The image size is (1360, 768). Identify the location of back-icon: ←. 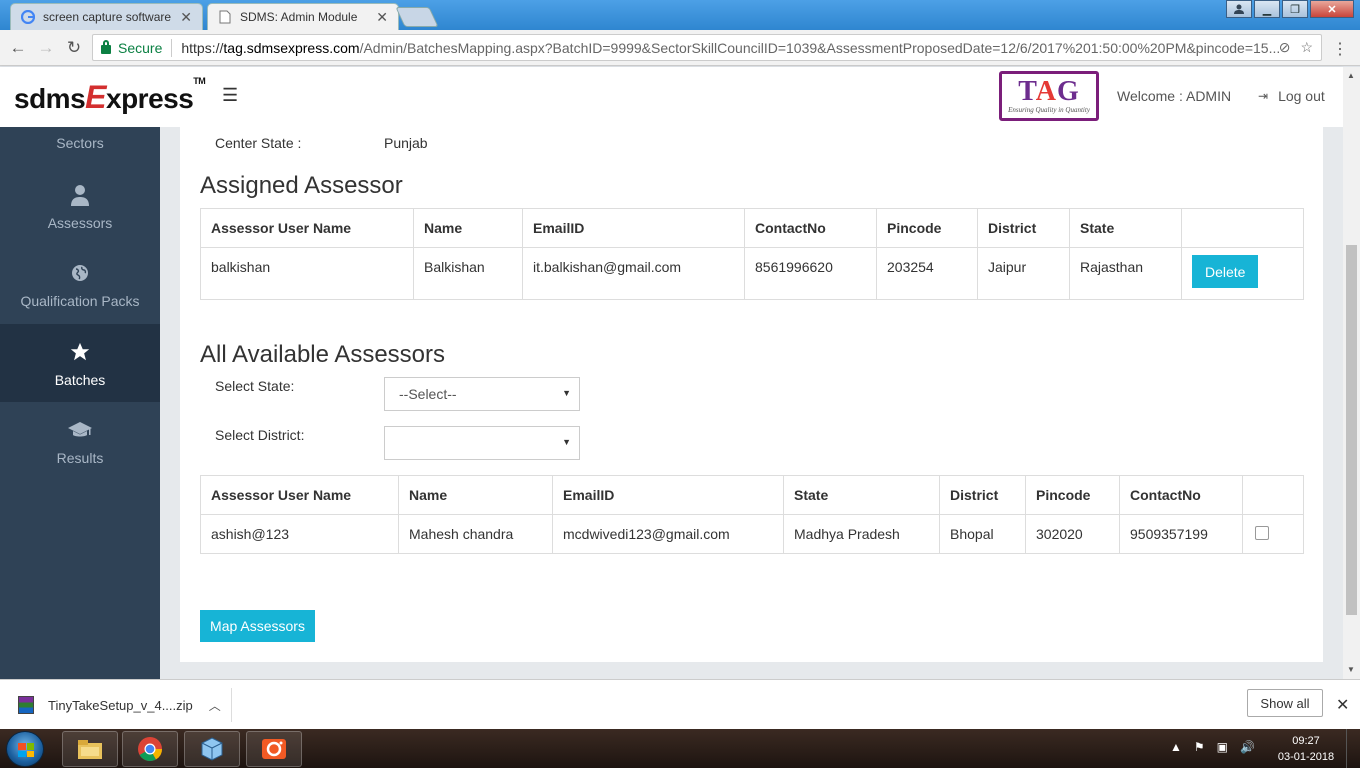
(18, 48).